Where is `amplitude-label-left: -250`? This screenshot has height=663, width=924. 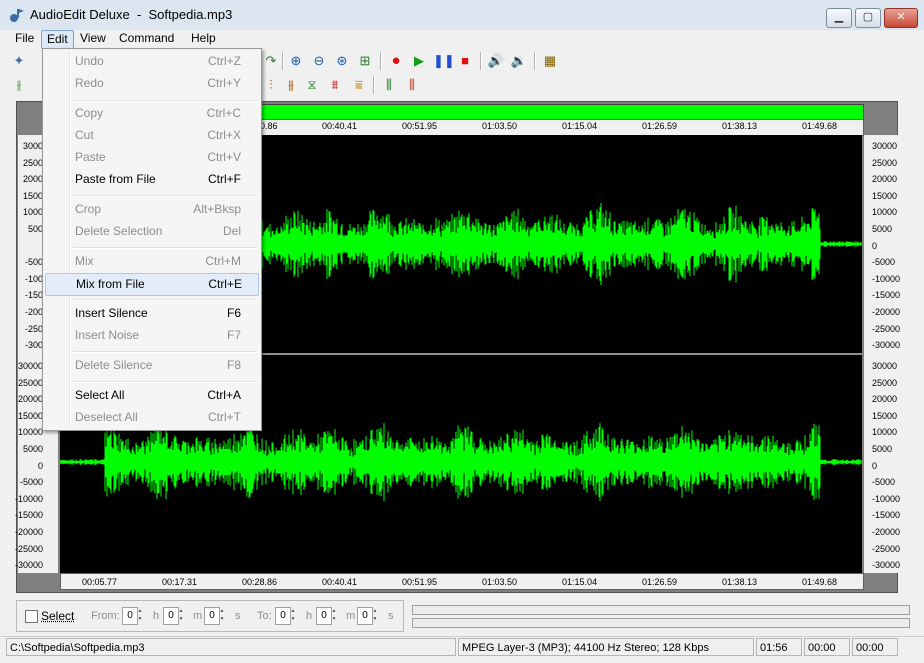 amplitude-label-left: -250 is located at coordinates (33, 328).